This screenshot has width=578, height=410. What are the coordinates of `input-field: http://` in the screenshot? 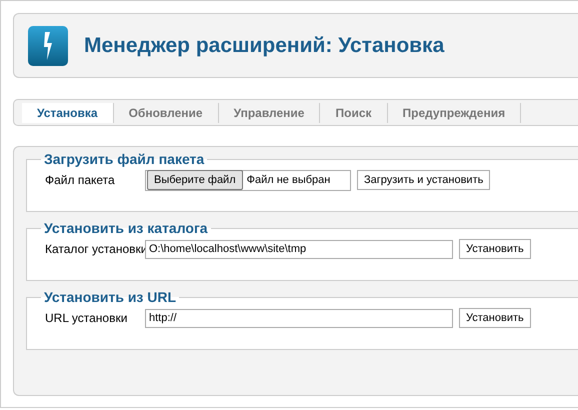 It's located at (299, 318).